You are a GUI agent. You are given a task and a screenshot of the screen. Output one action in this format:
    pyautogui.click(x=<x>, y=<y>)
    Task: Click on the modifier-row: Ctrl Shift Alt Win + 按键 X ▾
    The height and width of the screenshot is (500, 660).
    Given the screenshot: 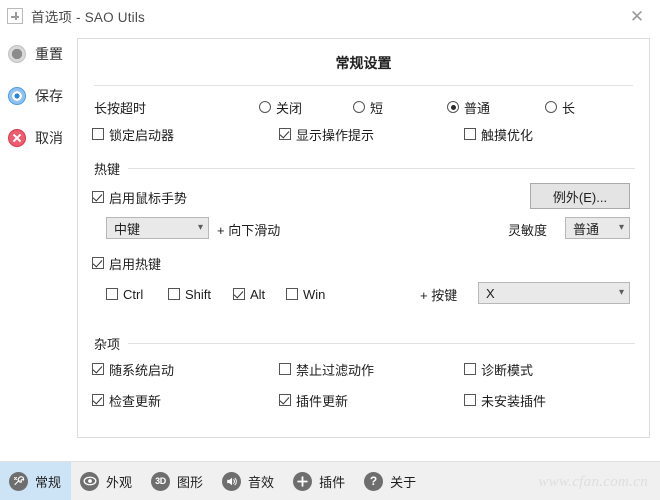 What is the action you would take?
    pyautogui.click(x=364, y=295)
    